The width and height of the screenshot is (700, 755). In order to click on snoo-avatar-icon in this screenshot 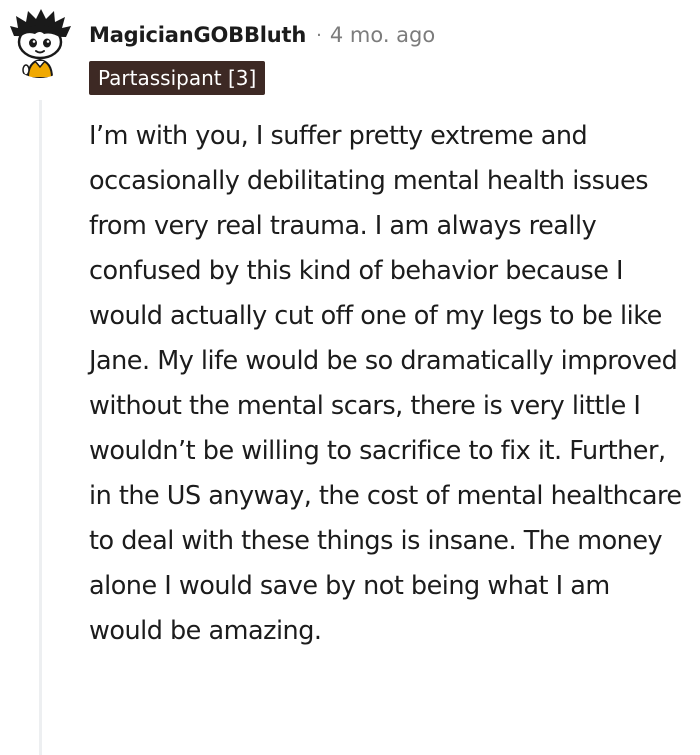, I will do `click(40, 42)`.